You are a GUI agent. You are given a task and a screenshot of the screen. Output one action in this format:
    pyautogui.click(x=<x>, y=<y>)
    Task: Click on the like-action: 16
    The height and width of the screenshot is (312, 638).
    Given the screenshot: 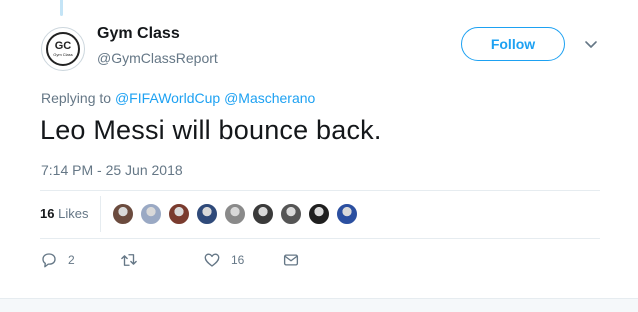 What is the action you would take?
    pyautogui.click(x=223, y=260)
    